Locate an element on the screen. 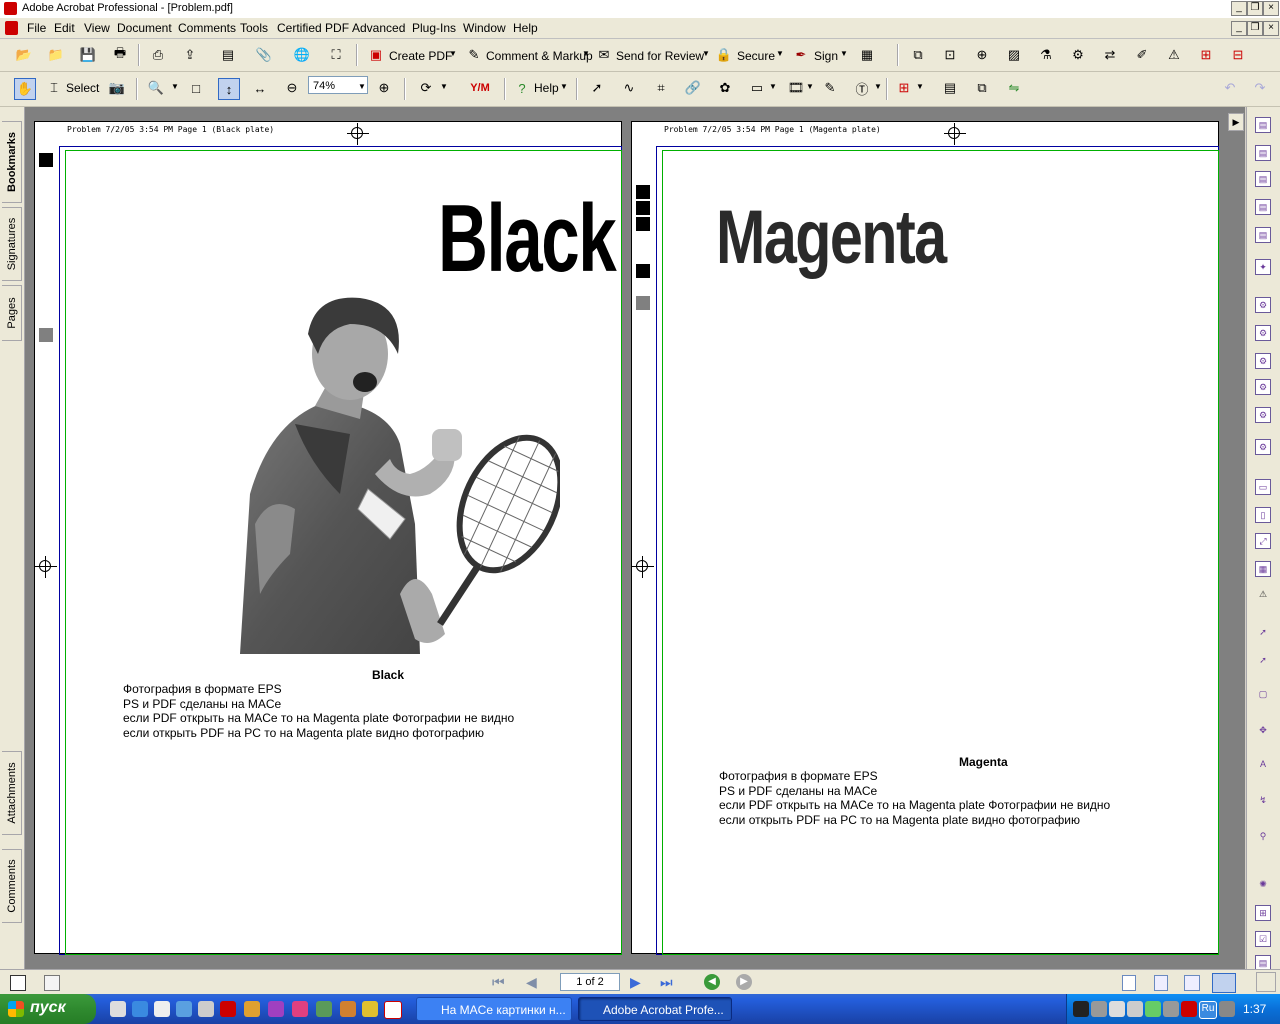 Image resolution: width=1280 pixels, height=1024 pixels. panel-toggle-icon is located at coordinates (18, 983).